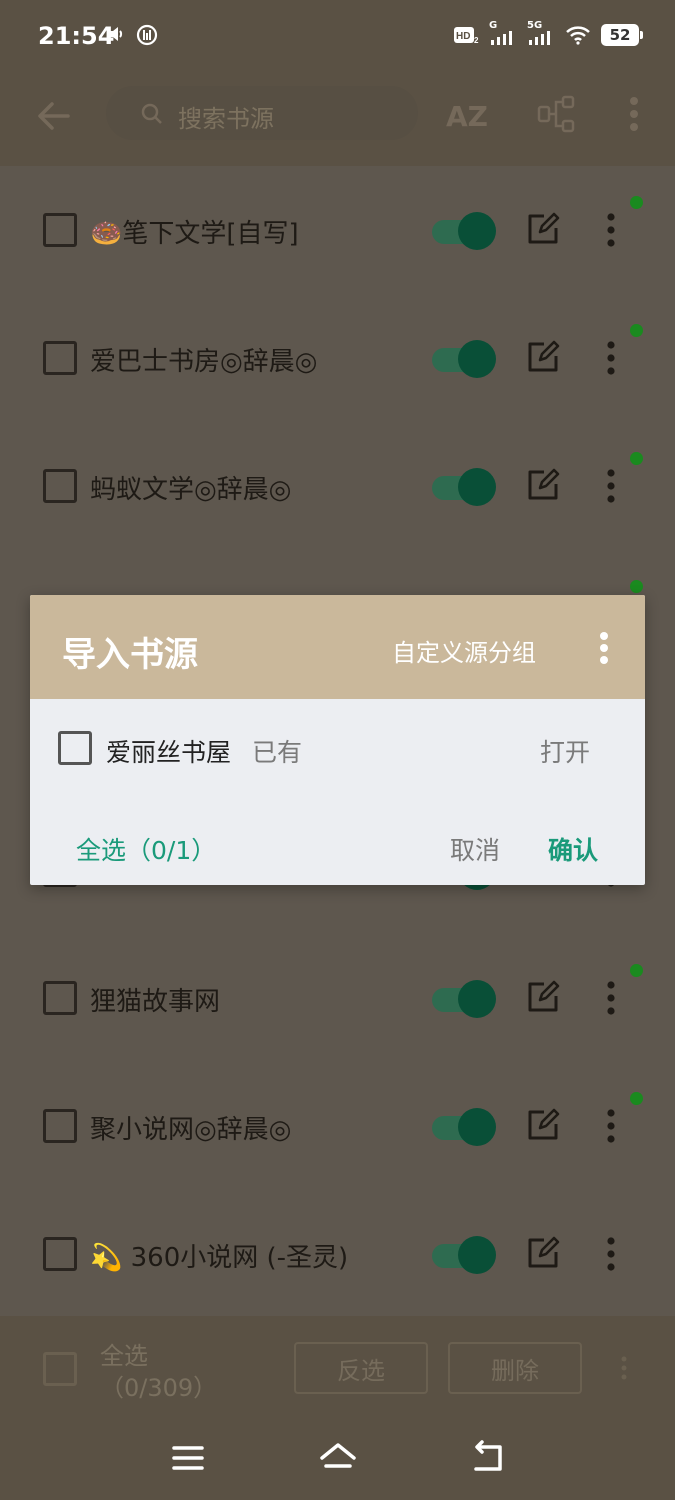 This screenshot has width=675, height=1500. I want to click on svg-text: 2, so click(476, 40).